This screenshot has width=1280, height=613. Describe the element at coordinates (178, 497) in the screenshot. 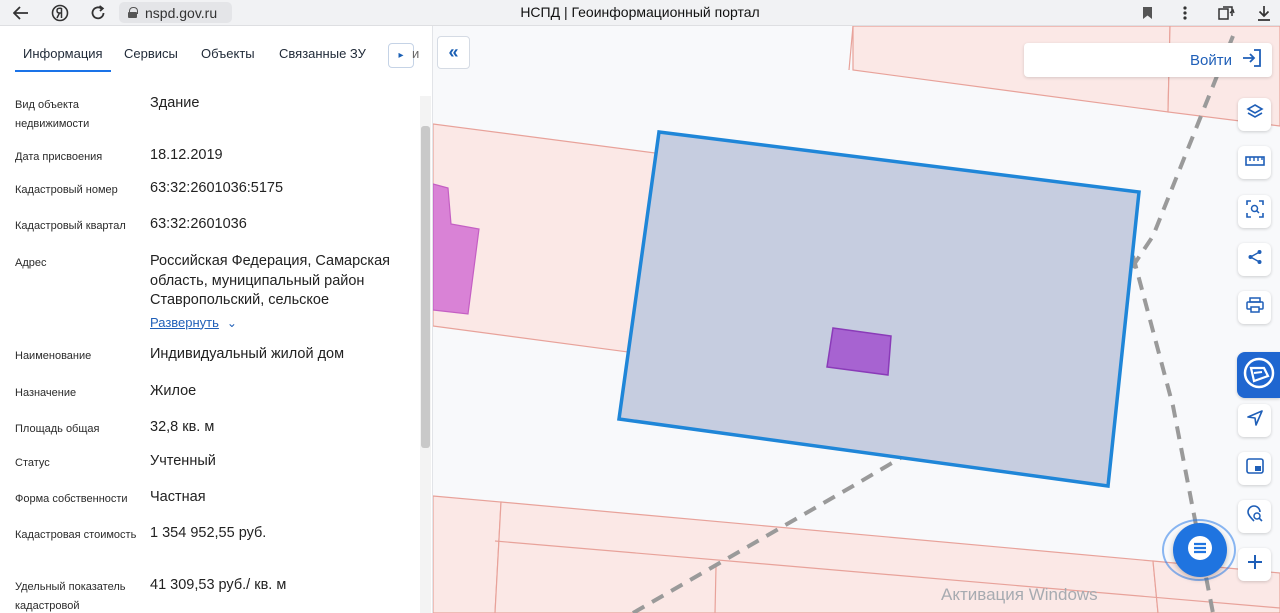

I see `attr-value: Частная` at that location.